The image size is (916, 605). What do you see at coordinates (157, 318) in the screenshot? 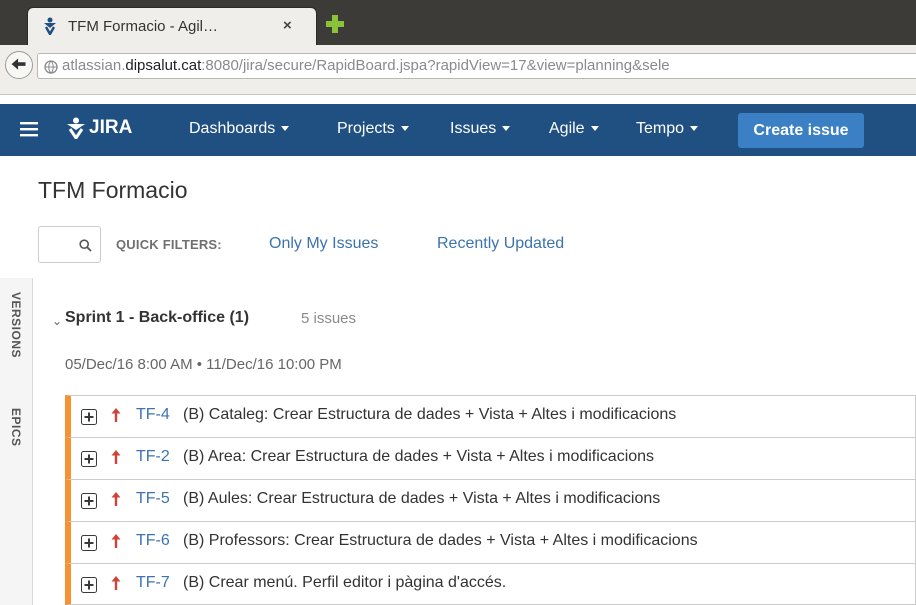
I see `sprint-name: Sprint 1 - Back-office (1)` at bounding box center [157, 318].